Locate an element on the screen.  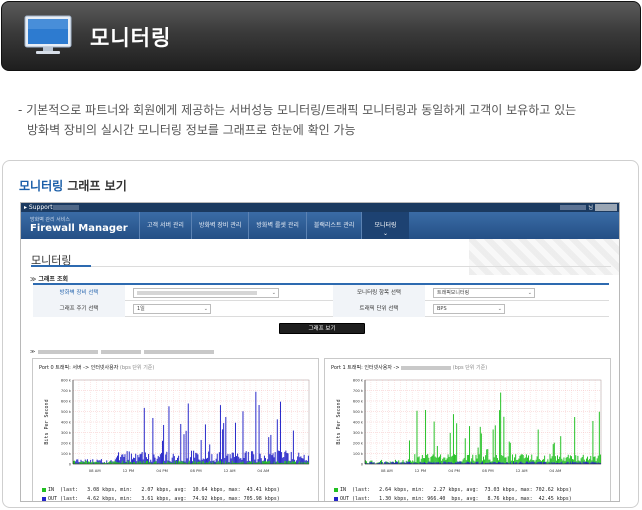
x-tick-label: 12 AM is located at coordinates (230, 470).